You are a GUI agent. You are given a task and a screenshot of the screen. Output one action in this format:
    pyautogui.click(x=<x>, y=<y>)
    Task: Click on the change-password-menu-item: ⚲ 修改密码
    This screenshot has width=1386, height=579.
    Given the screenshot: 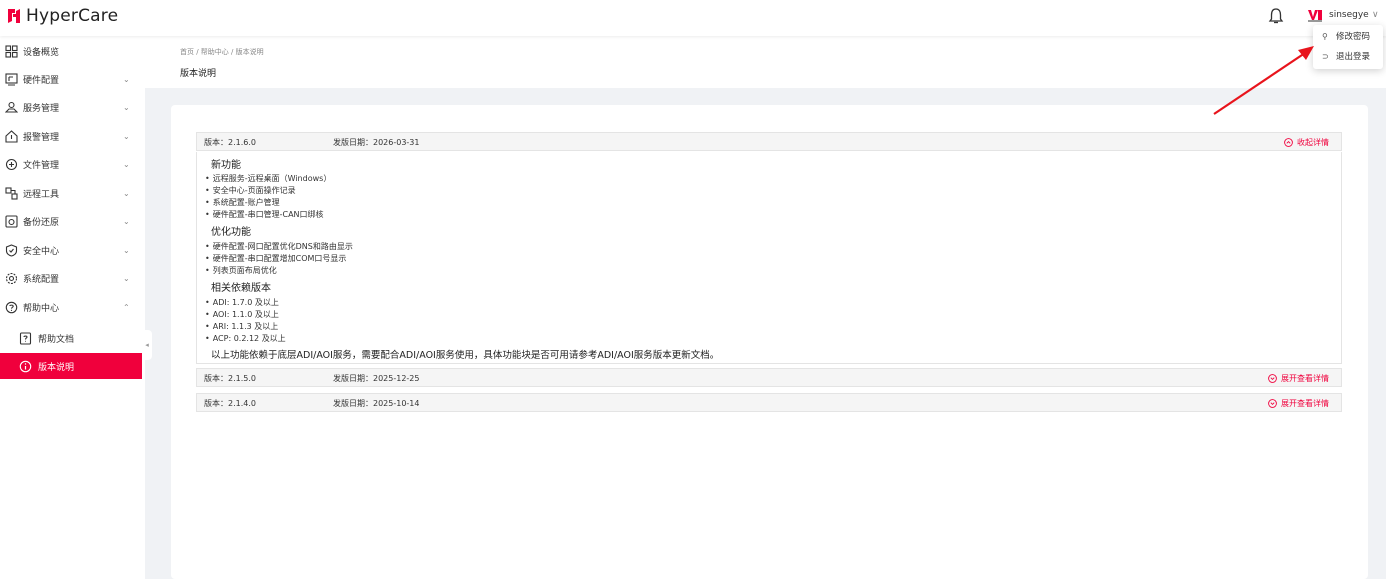 What is the action you would take?
    pyautogui.click(x=1348, y=36)
    